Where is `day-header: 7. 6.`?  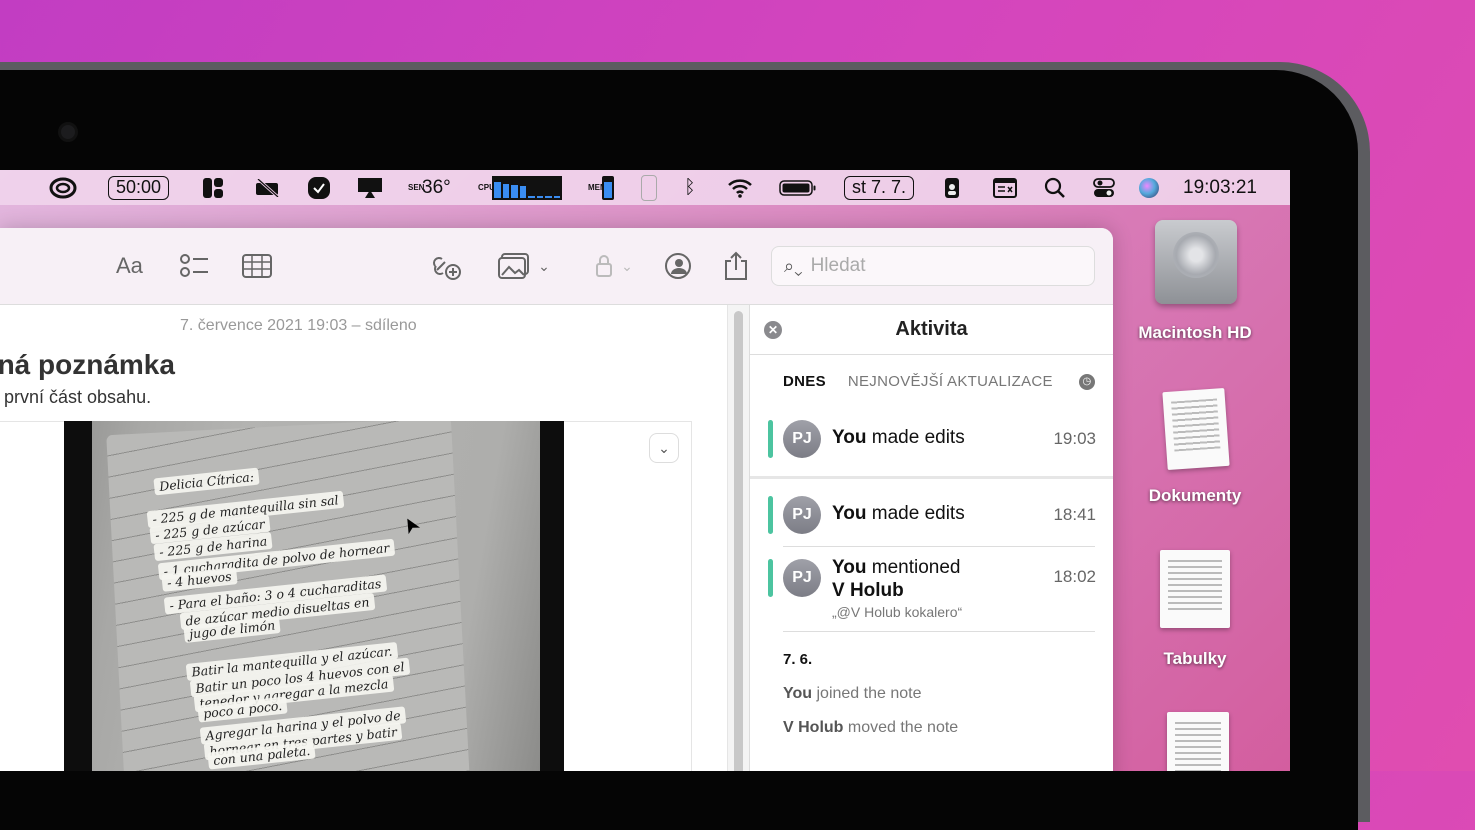
day-header: 7. 6. is located at coordinates (798, 659).